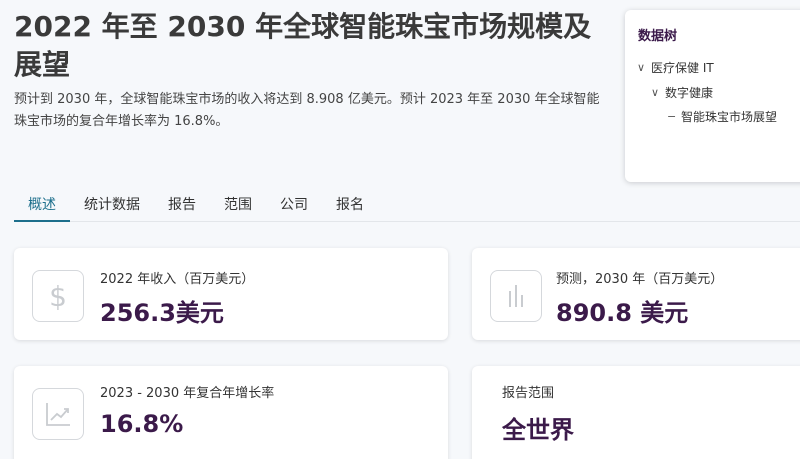  I want to click on stat-card-report-scope: 报告范围 全世界, so click(636, 412).